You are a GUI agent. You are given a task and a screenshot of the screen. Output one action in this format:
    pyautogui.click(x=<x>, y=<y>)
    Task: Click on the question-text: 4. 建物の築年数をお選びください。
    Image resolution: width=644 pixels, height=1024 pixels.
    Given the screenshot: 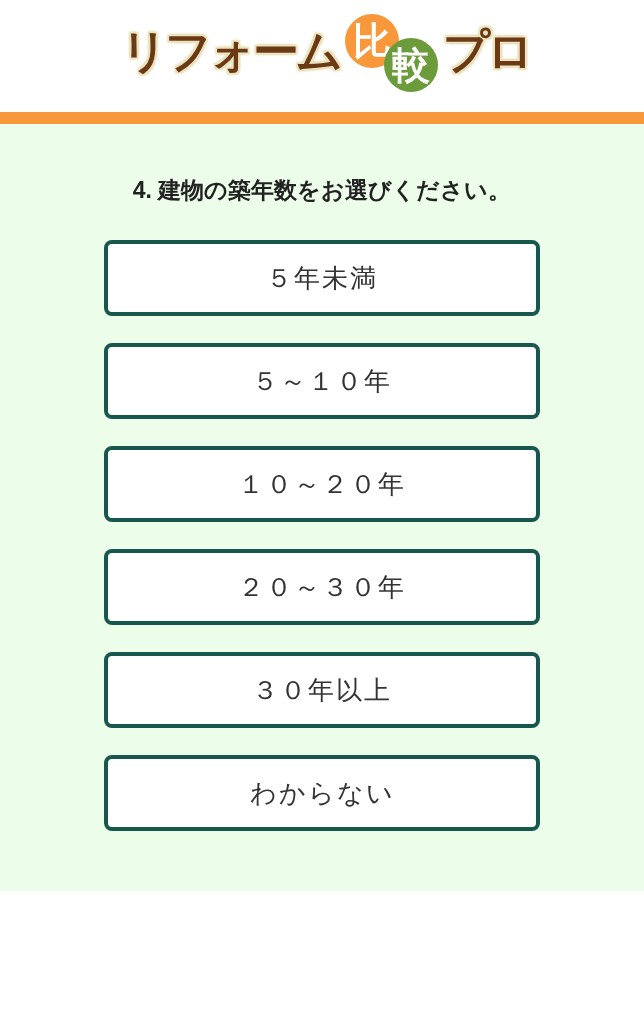 What is the action you would take?
    pyautogui.click(x=322, y=190)
    